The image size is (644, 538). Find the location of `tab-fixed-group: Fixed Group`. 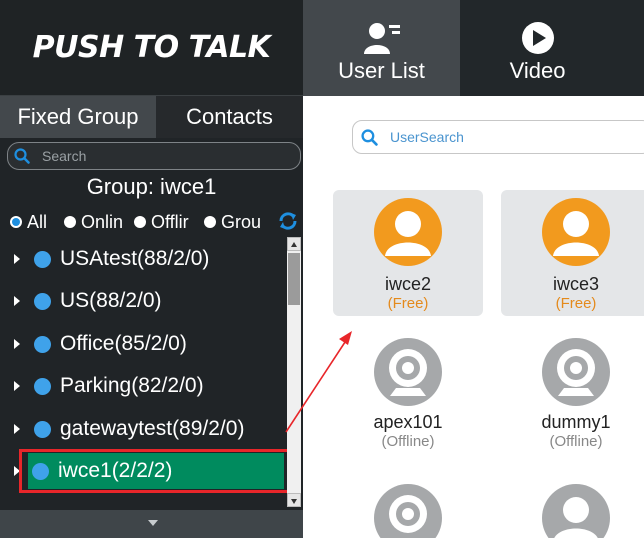

tab-fixed-group: Fixed Group is located at coordinates (78, 117).